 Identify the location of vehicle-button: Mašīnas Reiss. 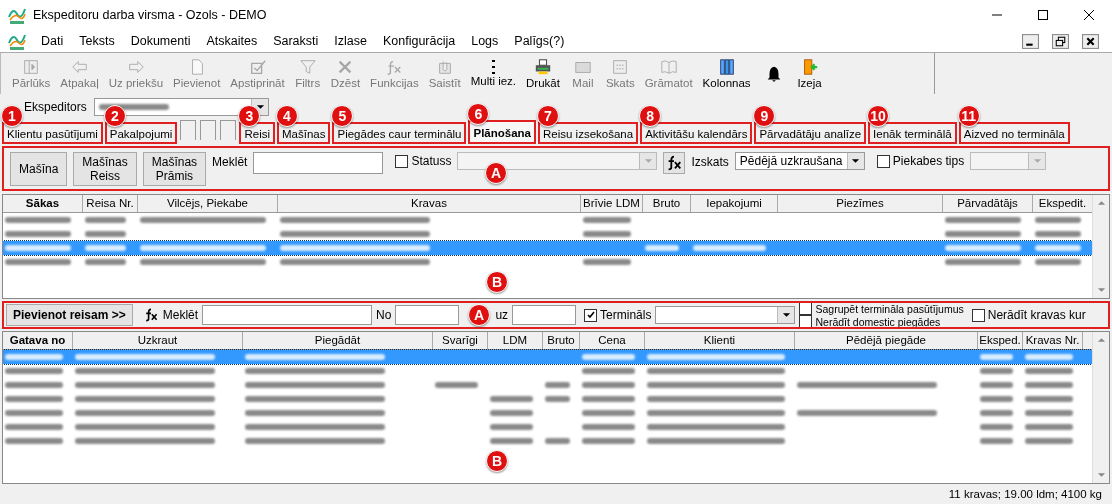
(105, 169).